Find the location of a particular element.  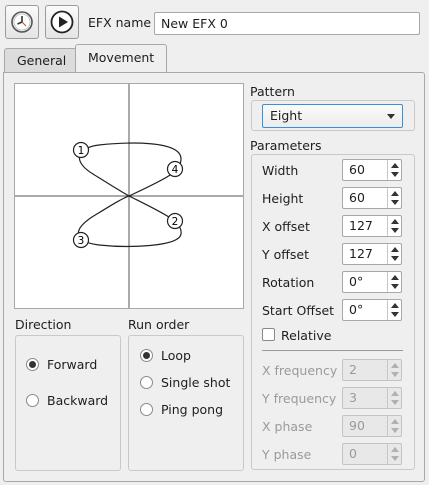

run-order-title: Run order is located at coordinates (159, 324).